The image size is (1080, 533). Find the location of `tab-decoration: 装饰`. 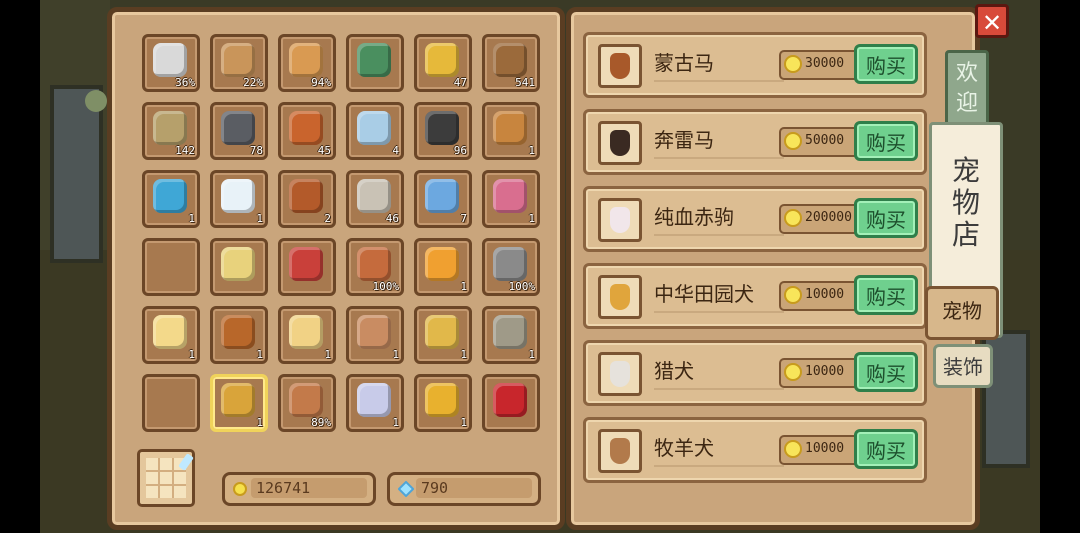

tab-decoration: 装饰 is located at coordinates (963, 366).